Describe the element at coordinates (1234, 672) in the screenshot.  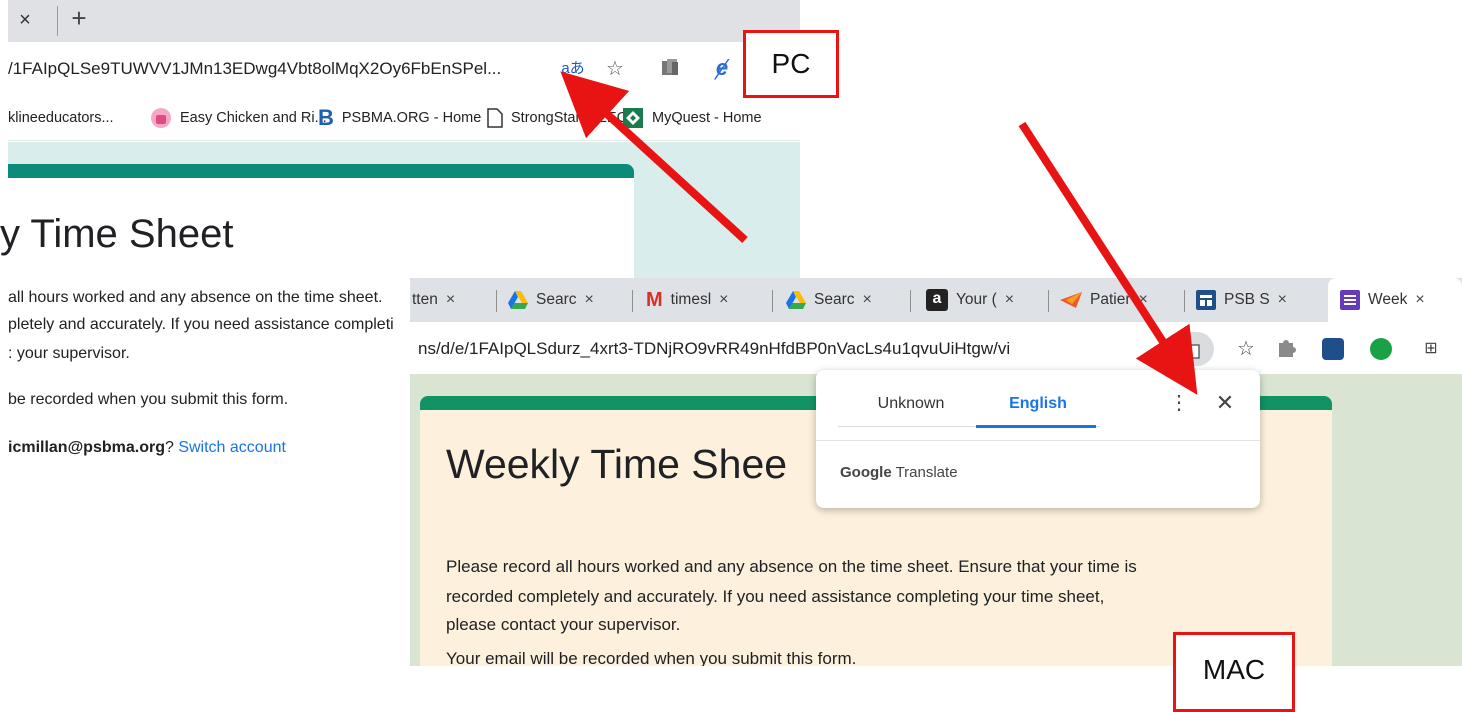
I see `mac-label-box: MAC` at that location.